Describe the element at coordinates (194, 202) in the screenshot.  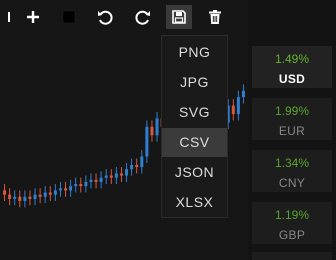
I see `export-xlsx-option: XLSX` at that location.